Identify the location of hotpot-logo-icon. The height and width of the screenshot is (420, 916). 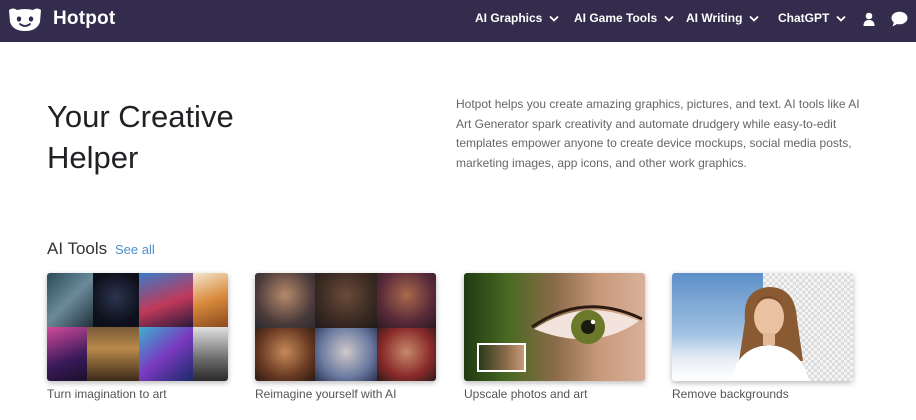
(25, 19).